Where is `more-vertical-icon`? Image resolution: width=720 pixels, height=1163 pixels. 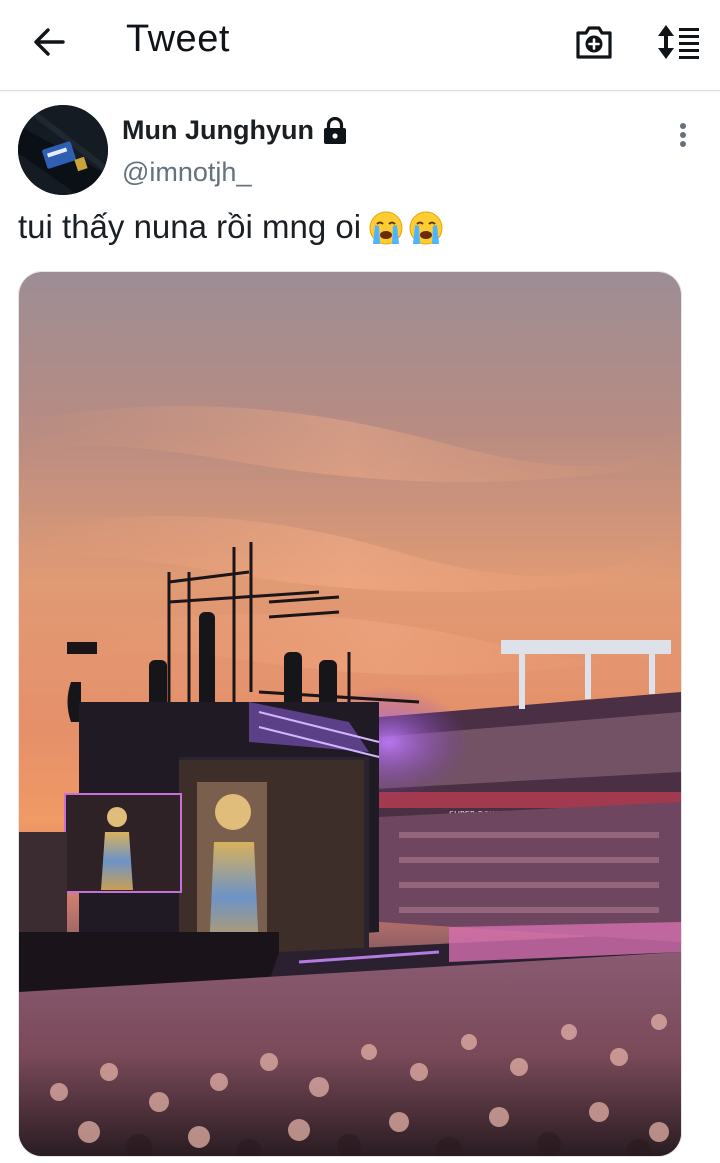 more-vertical-icon is located at coordinates (683, 135).